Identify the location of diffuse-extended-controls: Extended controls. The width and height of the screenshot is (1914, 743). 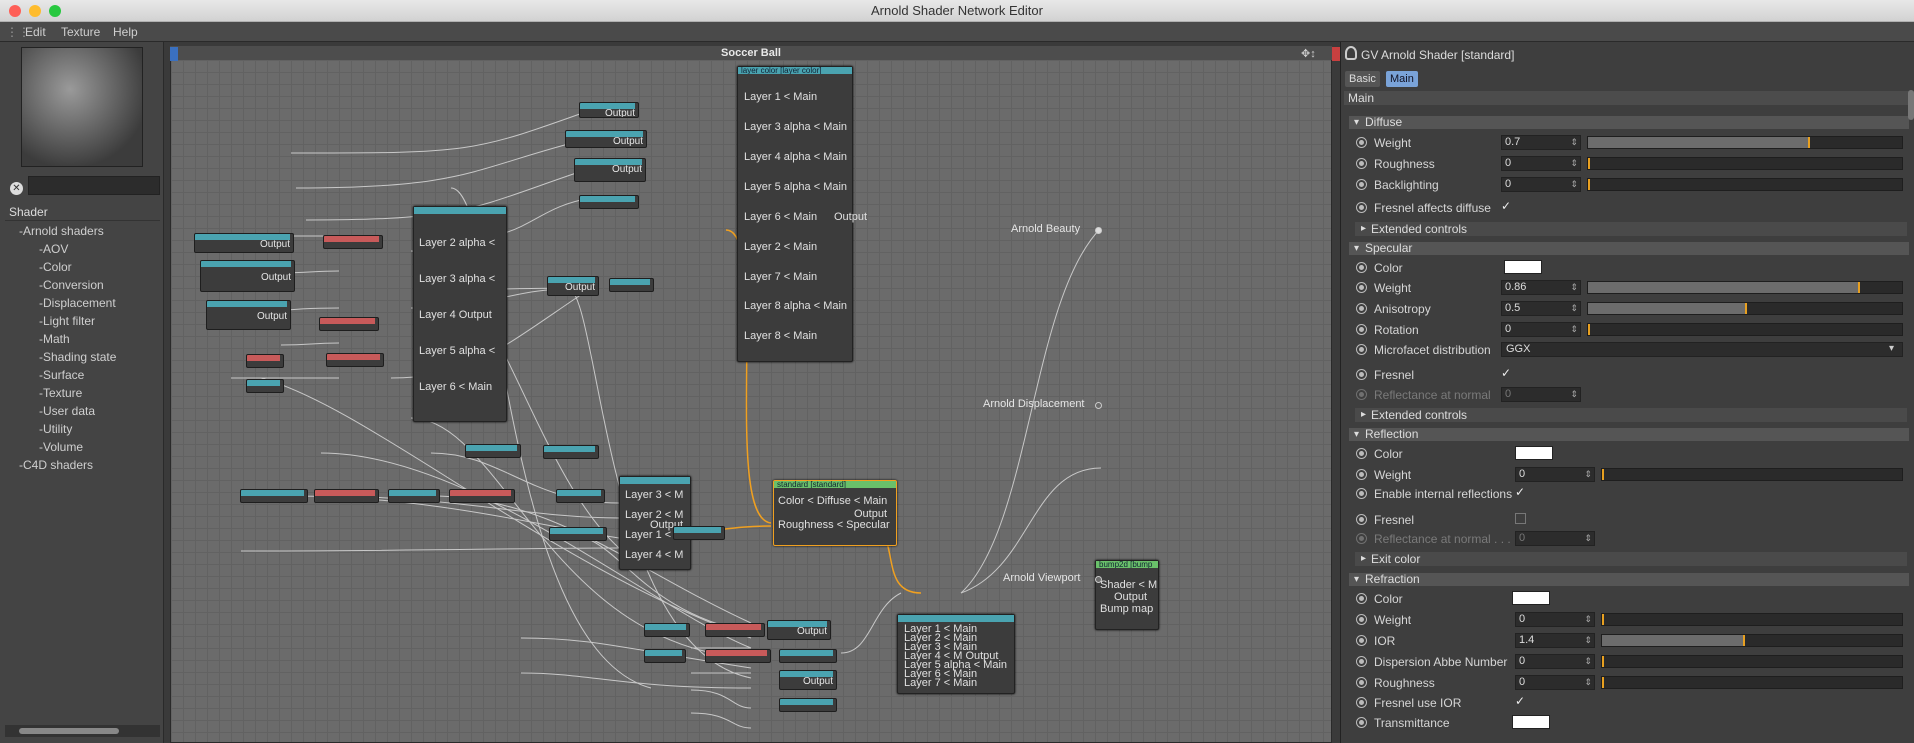
(1631, 229).